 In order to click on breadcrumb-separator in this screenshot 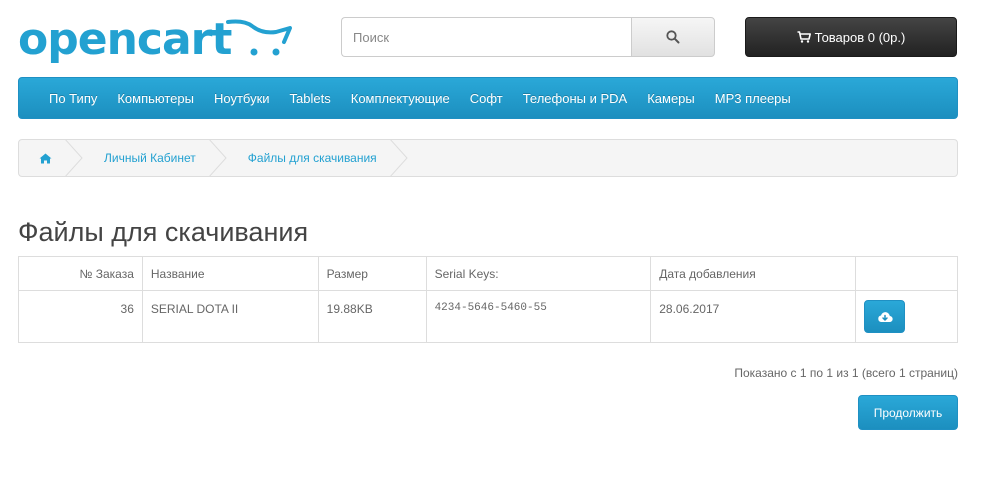, I will do `click(398, 158)`.